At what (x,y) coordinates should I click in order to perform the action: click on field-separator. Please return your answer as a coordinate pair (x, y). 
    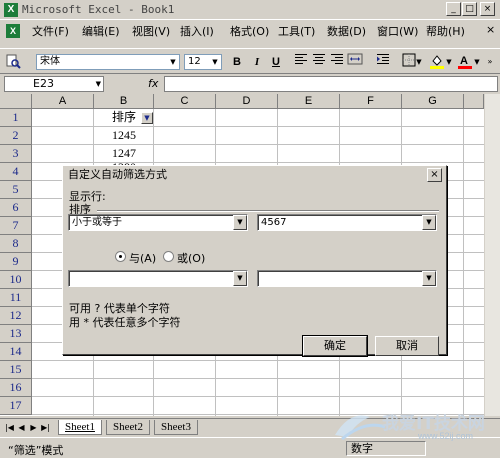
    Looking at the image, I should click on (268, 211).